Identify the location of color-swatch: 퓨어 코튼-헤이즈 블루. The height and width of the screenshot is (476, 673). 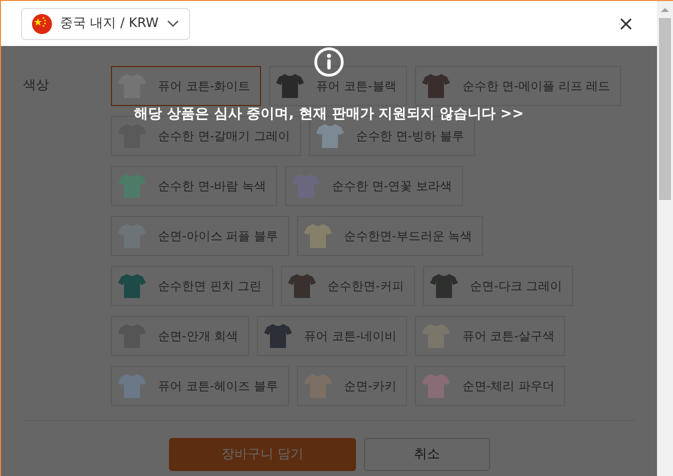
(200, 386).